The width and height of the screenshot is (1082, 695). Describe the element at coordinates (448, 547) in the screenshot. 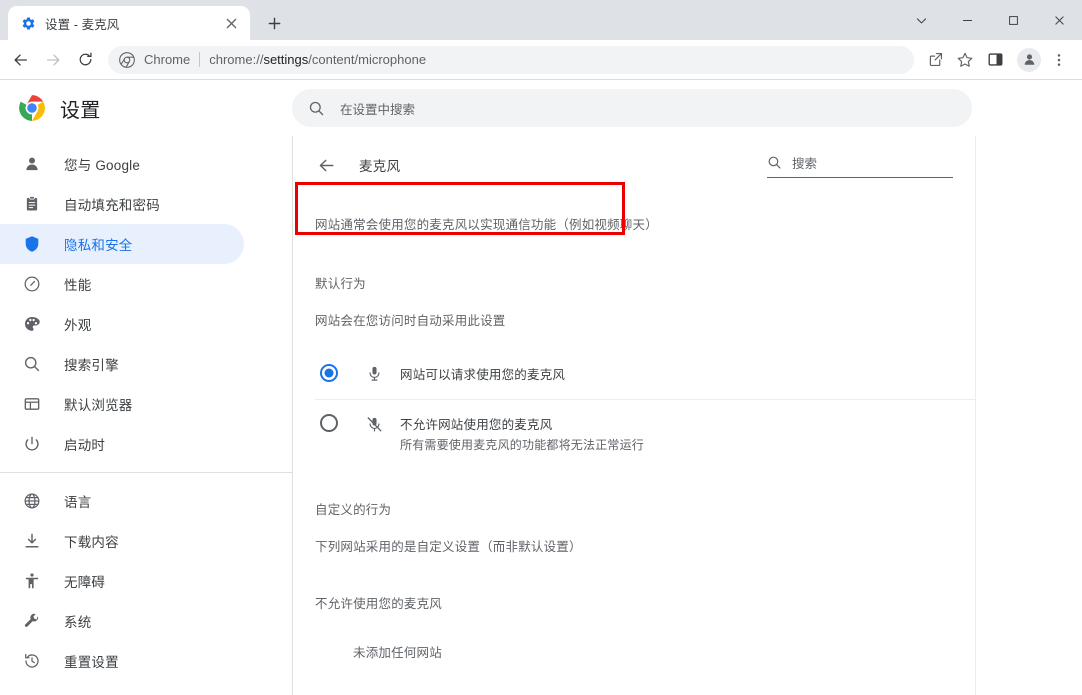

I see `custom-behavior-description: 下列网站采用的是自定义设置（而非默认设置）` at that location.